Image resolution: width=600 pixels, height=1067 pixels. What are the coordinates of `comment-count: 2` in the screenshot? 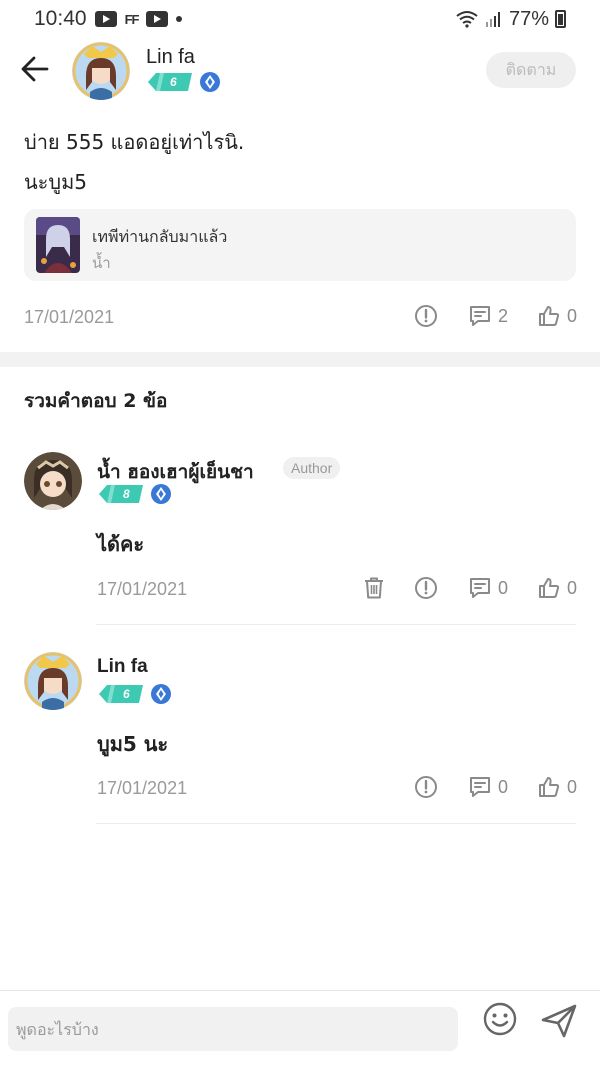 It's located at (503, 315).